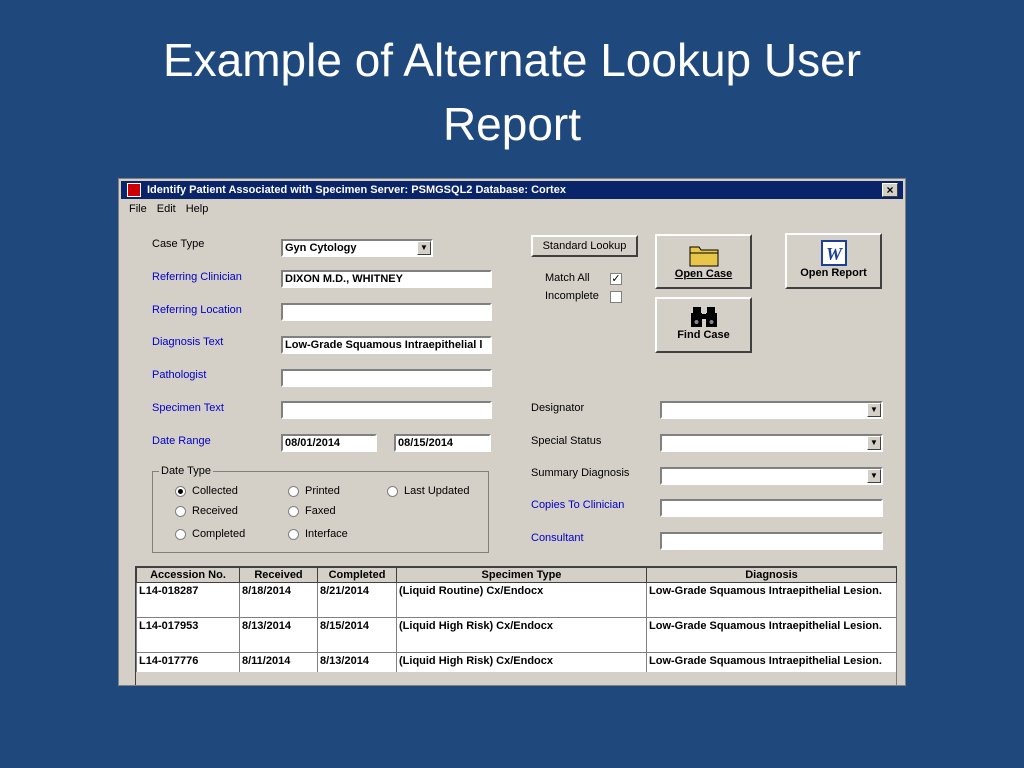 The height and width of the screenshot is (768, 1024). Describe the element at coordinates (703, 335) in the screenshot. I see `find-case-label: Find Case` at that location.